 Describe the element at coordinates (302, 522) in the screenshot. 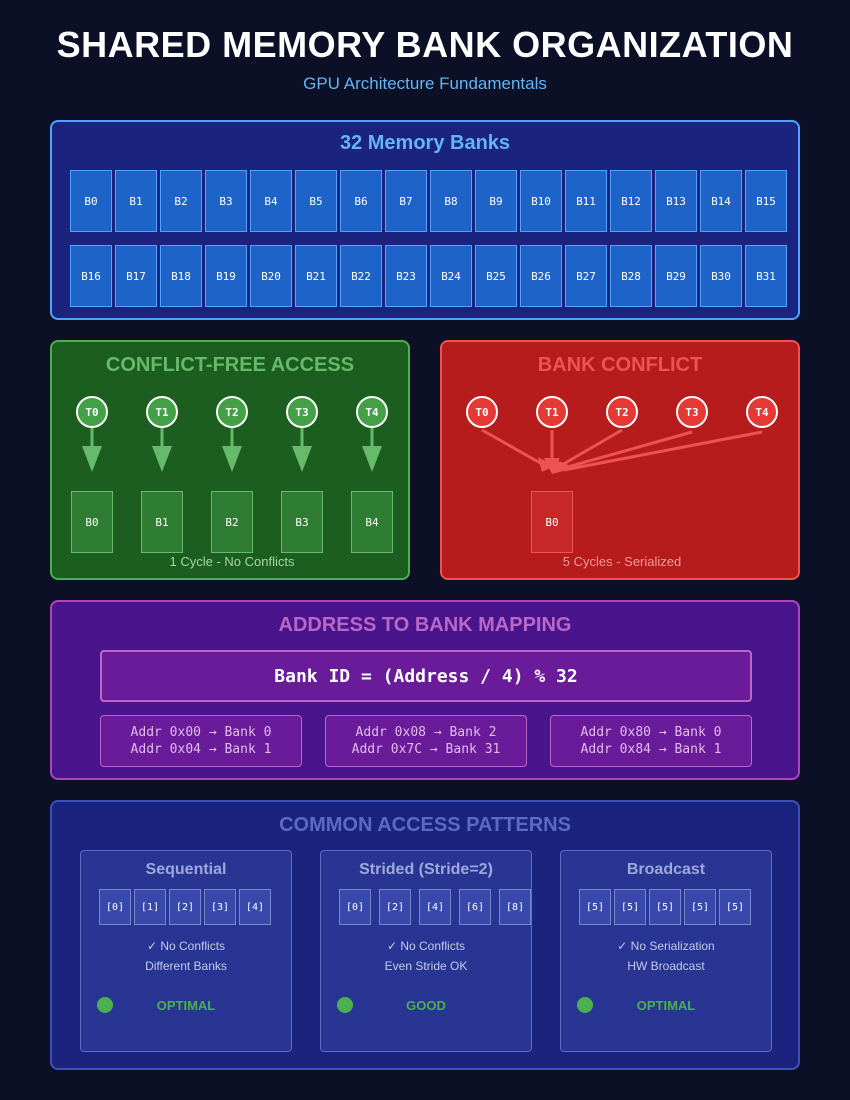

I see `green-bank-b3: B3` at that location.